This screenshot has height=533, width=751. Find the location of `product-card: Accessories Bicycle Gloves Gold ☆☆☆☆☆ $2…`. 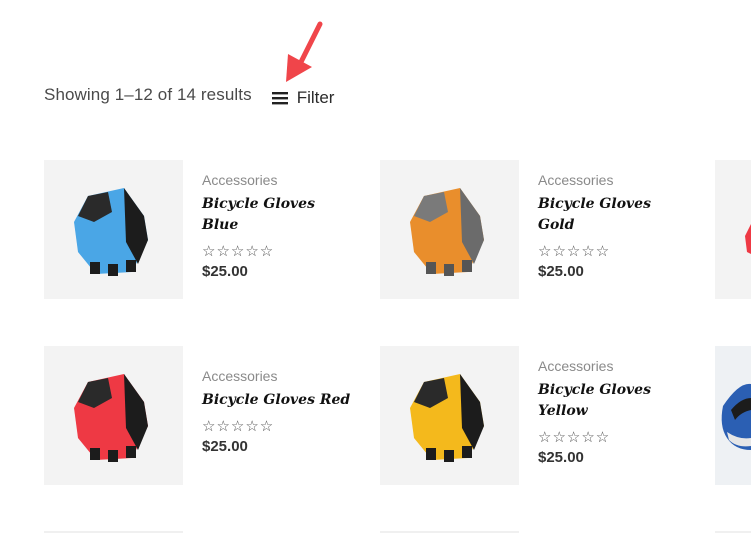

product-card: Accessories Bicycle Gloves Gold ☆☆☆☆☆ $2… is located at coordinates (530, 230).